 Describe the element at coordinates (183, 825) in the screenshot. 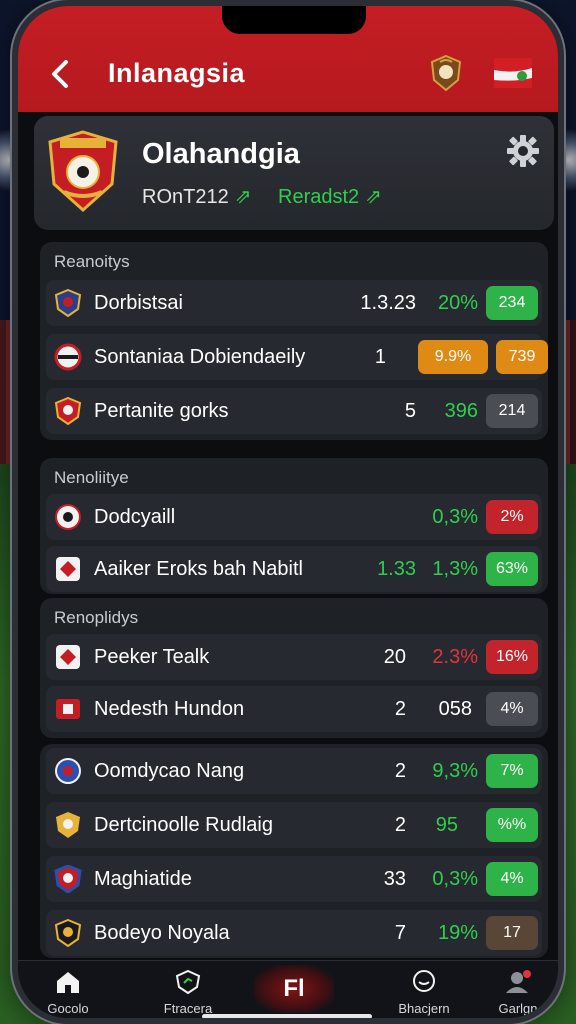

I see `row-name: Dertcinoolle Rudlaig` at that location.